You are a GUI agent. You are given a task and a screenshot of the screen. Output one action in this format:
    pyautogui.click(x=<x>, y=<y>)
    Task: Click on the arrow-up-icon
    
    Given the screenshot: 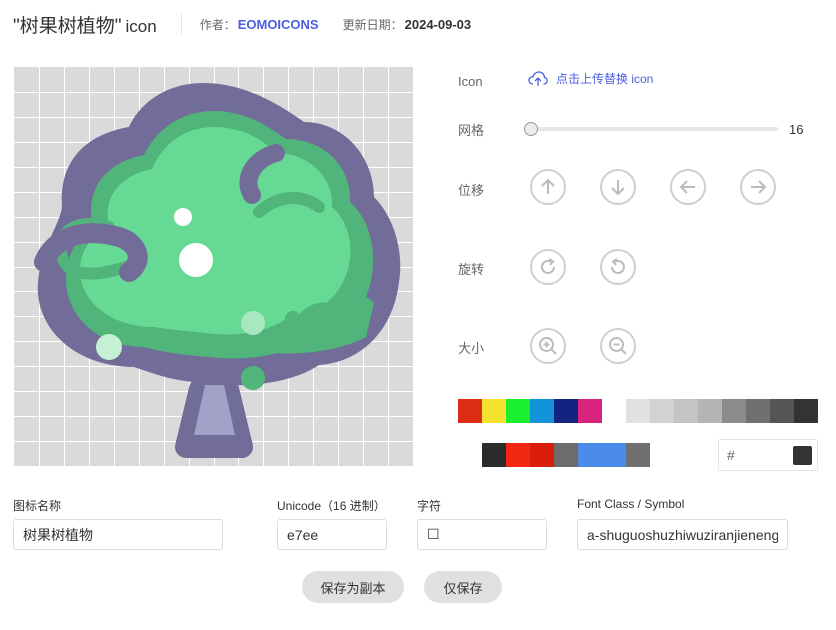 What is the action you would take?
    pyautogui.click(x=548, y=186)
    